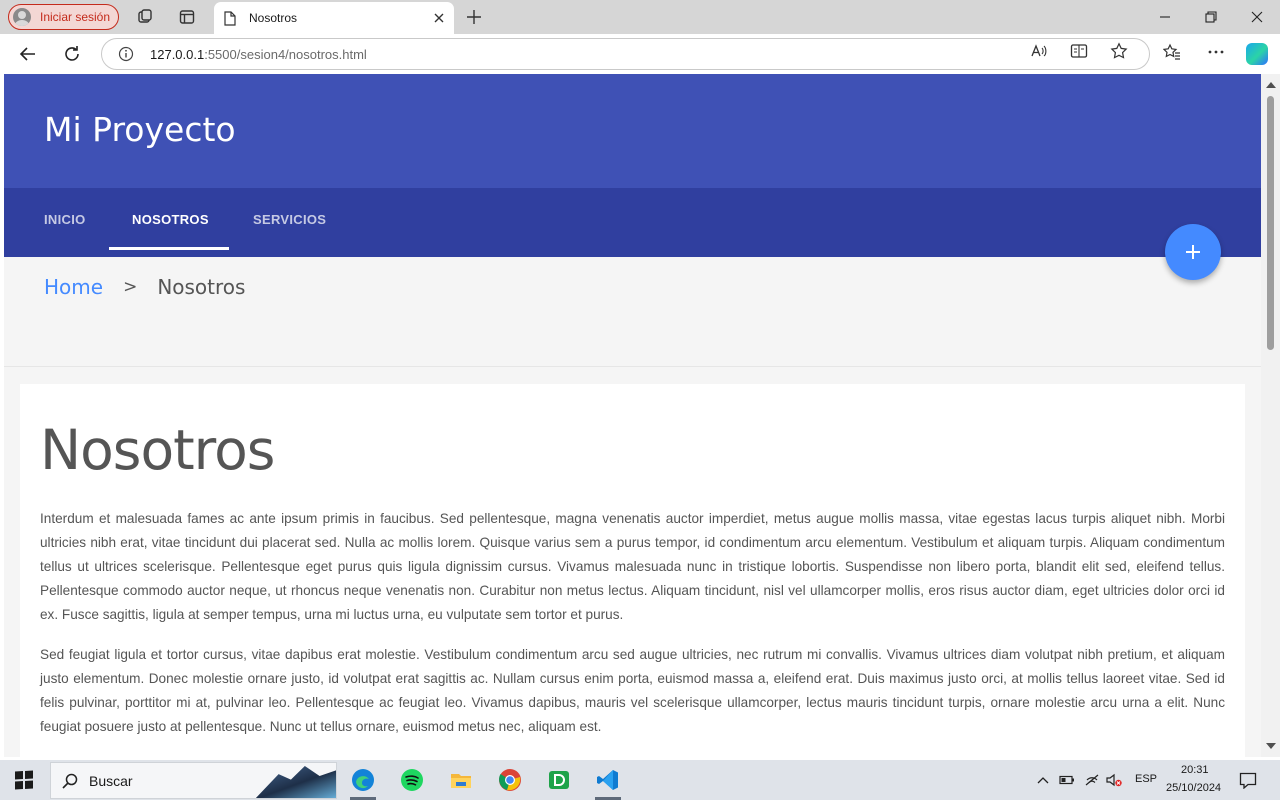 This screenshot has height=800, width=1280. What do you see at coordinates (145, 17) in the screenshot?
I see `workspaces-icon` at bounding box center [145, 17].